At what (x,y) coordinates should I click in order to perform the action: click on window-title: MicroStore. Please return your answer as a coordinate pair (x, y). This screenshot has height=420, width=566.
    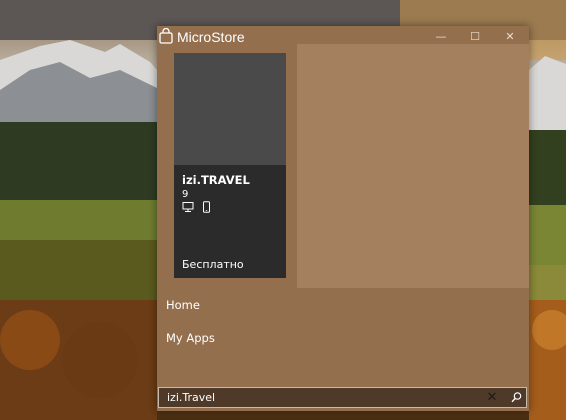
    Looking at the image, I should click on (211, 37).